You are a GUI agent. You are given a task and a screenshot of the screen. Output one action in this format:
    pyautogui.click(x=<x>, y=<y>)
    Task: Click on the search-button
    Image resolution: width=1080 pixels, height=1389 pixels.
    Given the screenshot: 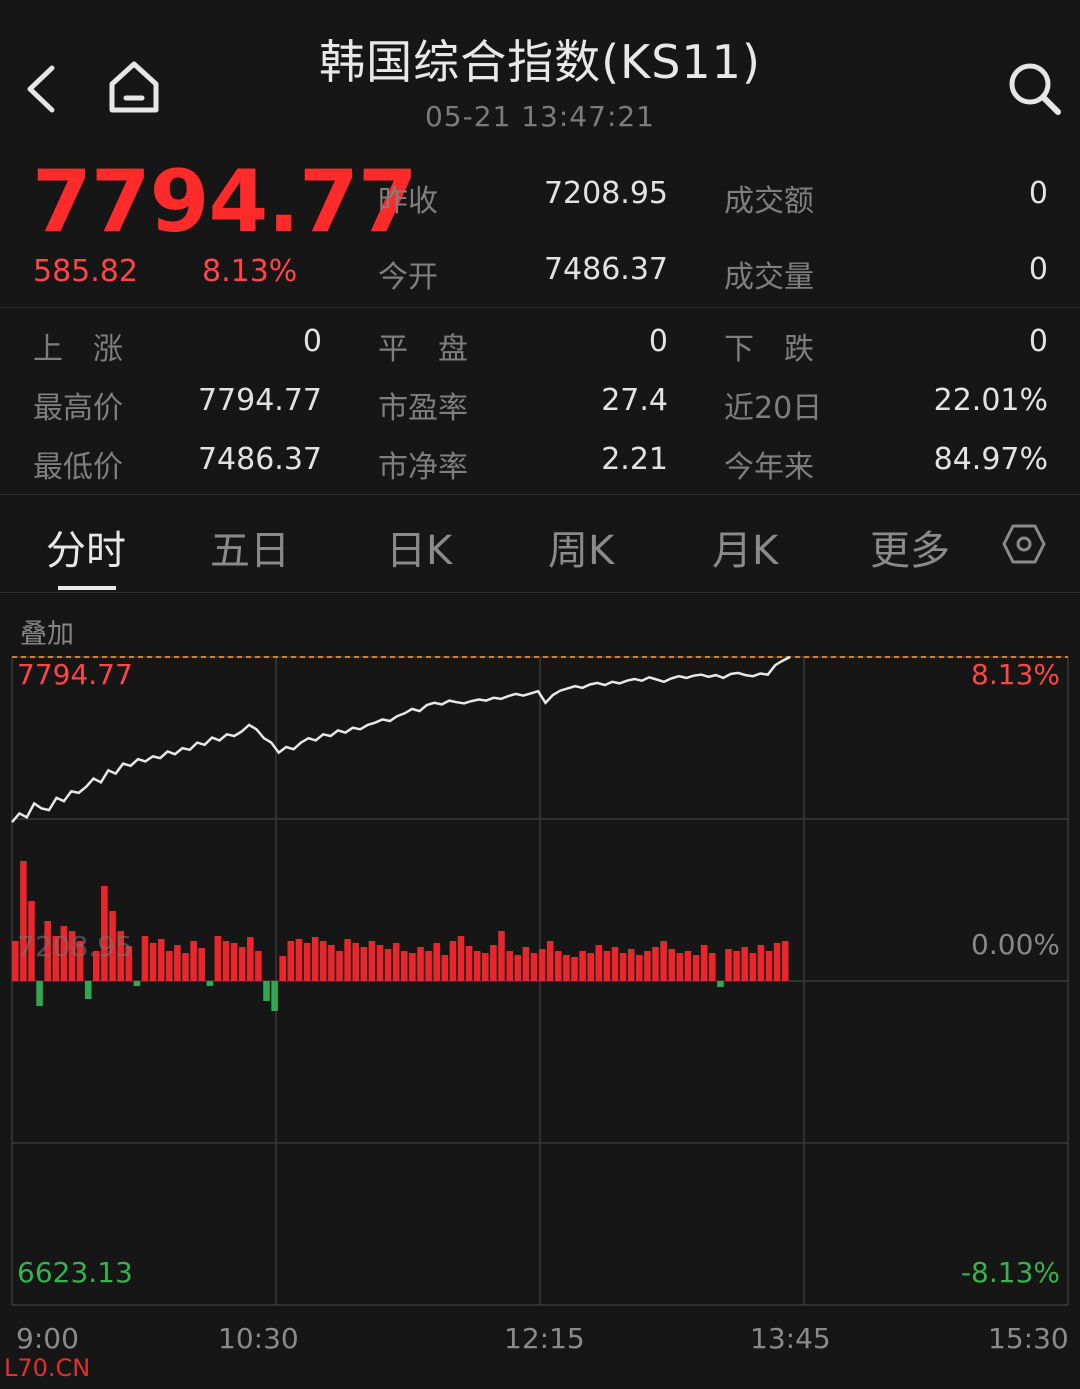 What is the action you would take?
    pyautogui.click(x=1034, y=88)
    